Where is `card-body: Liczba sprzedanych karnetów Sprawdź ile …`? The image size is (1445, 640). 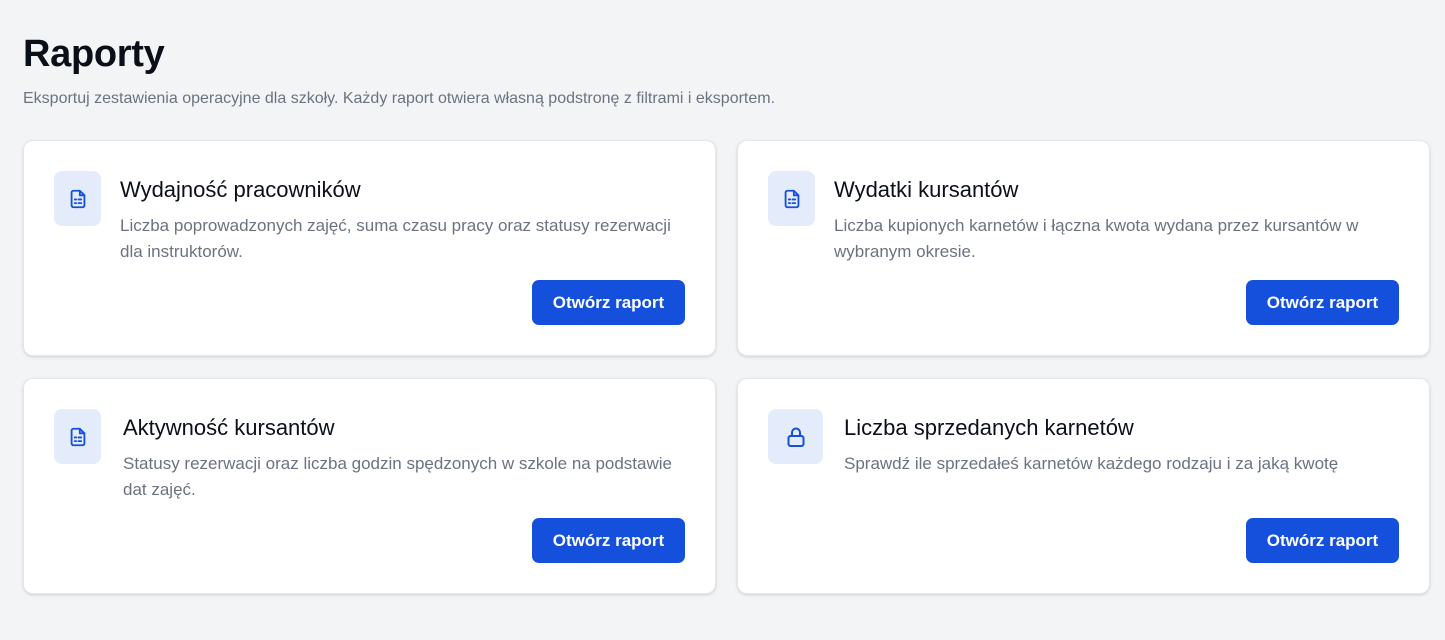
card-body: Liczba sprzedanych karnetów Sprawdź ile … is located at coordinates (1119, 445).